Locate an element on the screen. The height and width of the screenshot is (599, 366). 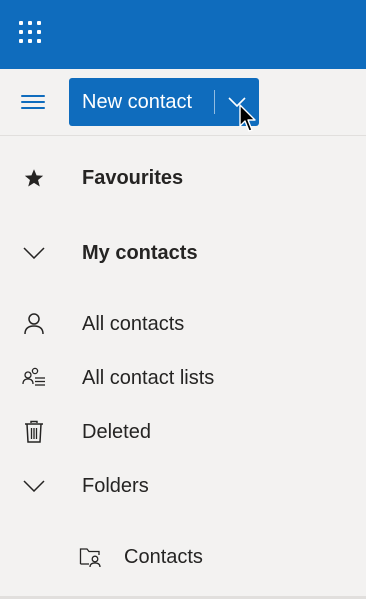
waffle-icon is located at coordinates (32, 34).